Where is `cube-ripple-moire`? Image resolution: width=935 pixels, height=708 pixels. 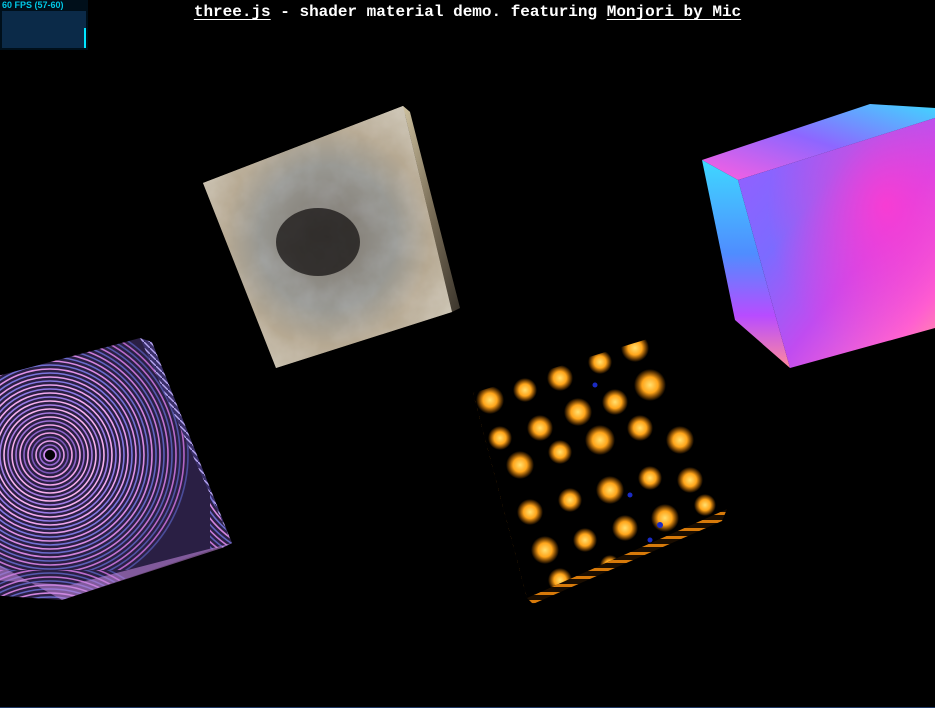 cube-ripple-moire is located at coordinates (116, 469).